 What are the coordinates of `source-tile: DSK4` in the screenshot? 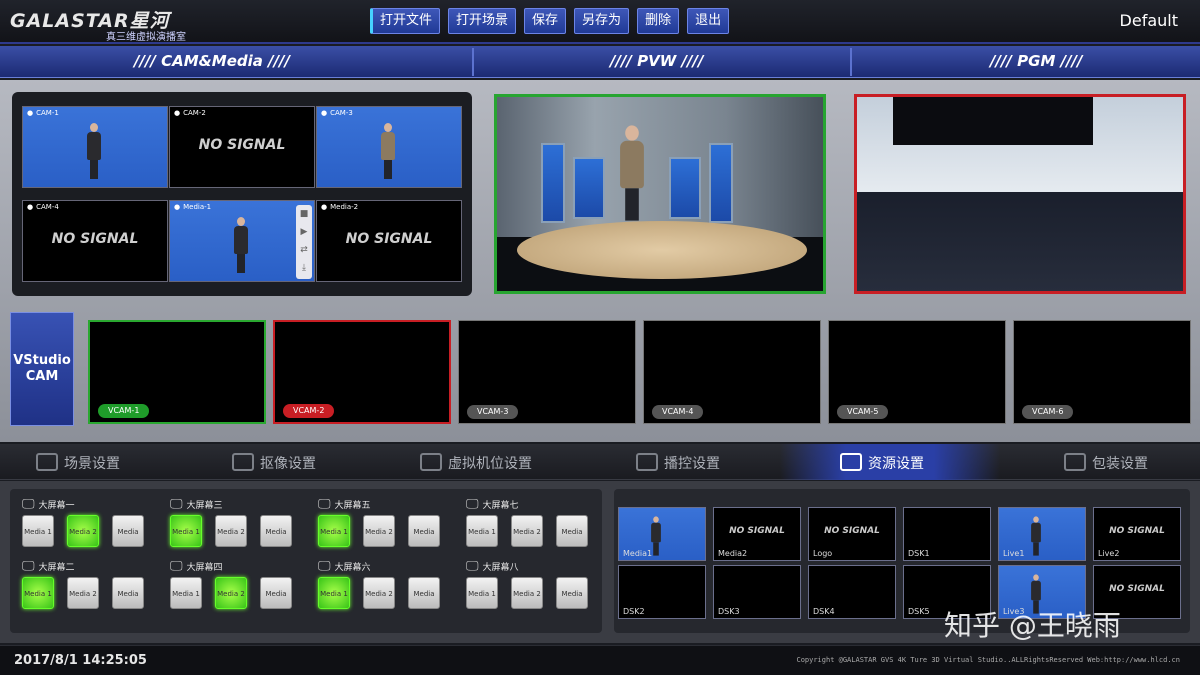 It's located at (852, 592).